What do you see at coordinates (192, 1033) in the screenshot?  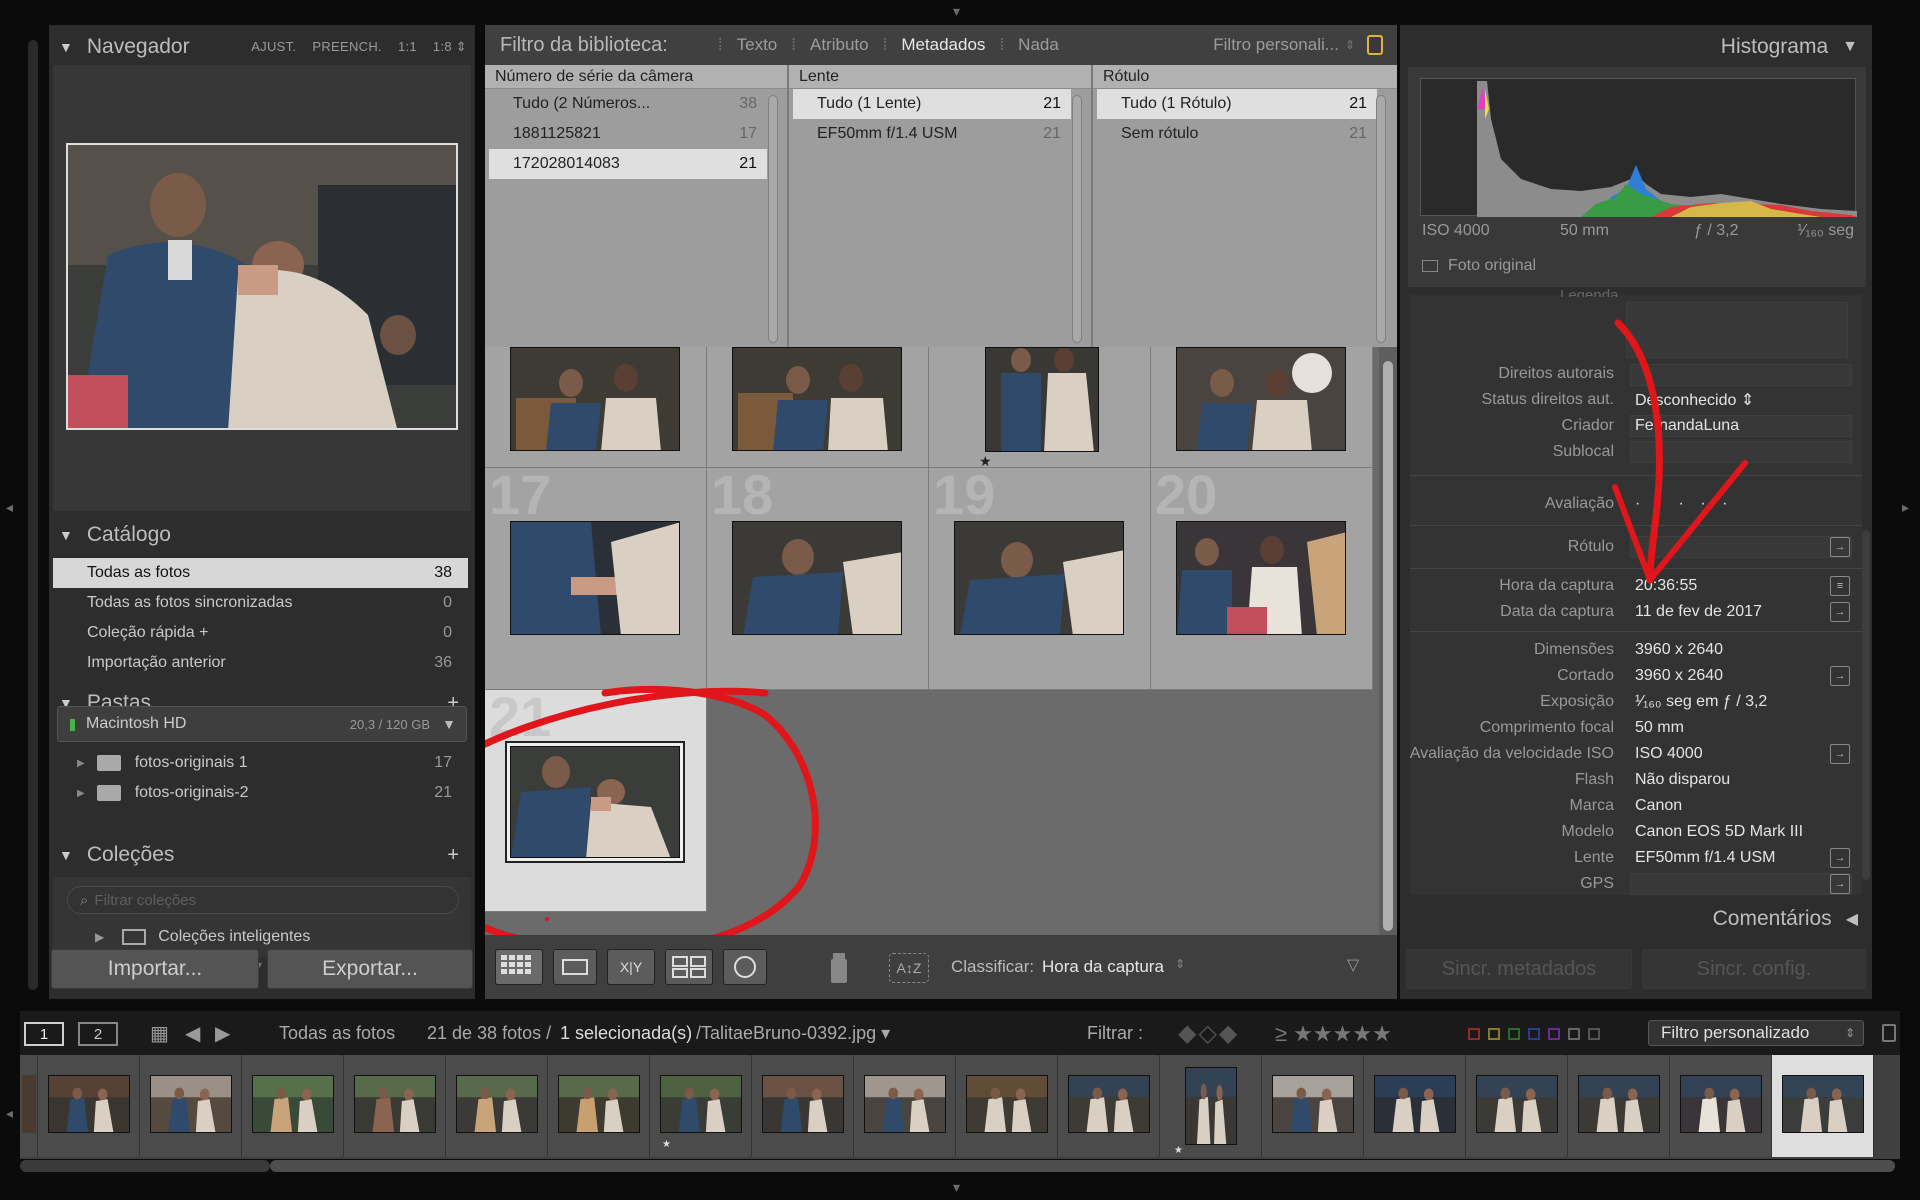 I see `back-arrow-icon: ◀` at bounding box center [192, 1033].